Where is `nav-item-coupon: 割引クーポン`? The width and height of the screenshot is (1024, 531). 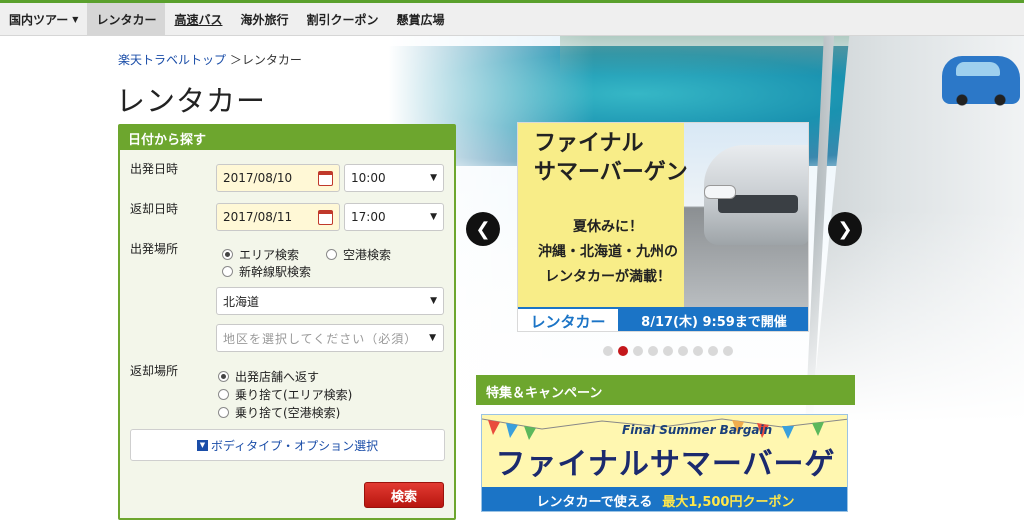
nav-item-coupon: 割引クーポン is located at coordinates (342, 19).